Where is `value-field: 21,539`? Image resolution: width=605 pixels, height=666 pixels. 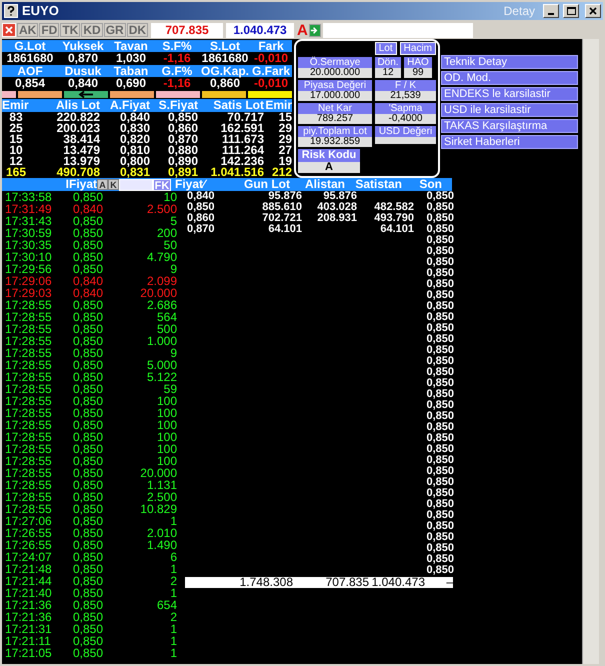
value-field: 21,539 is located at coordinates (405, 96).